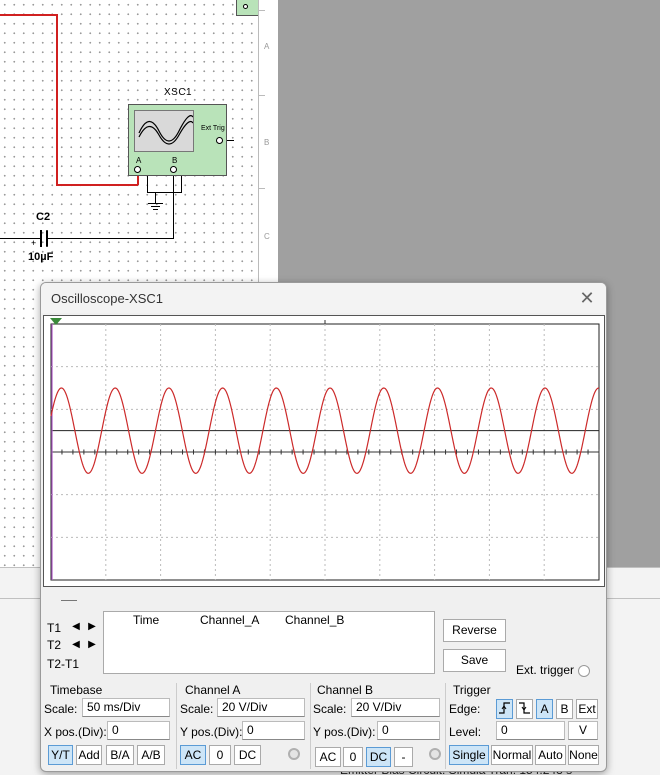 This screenshot has width=660, height=775. What do you see at coordinates (472, 690) in the screenshot?
I see `trigger-title: Trigger` at bounding box center [472, 690].